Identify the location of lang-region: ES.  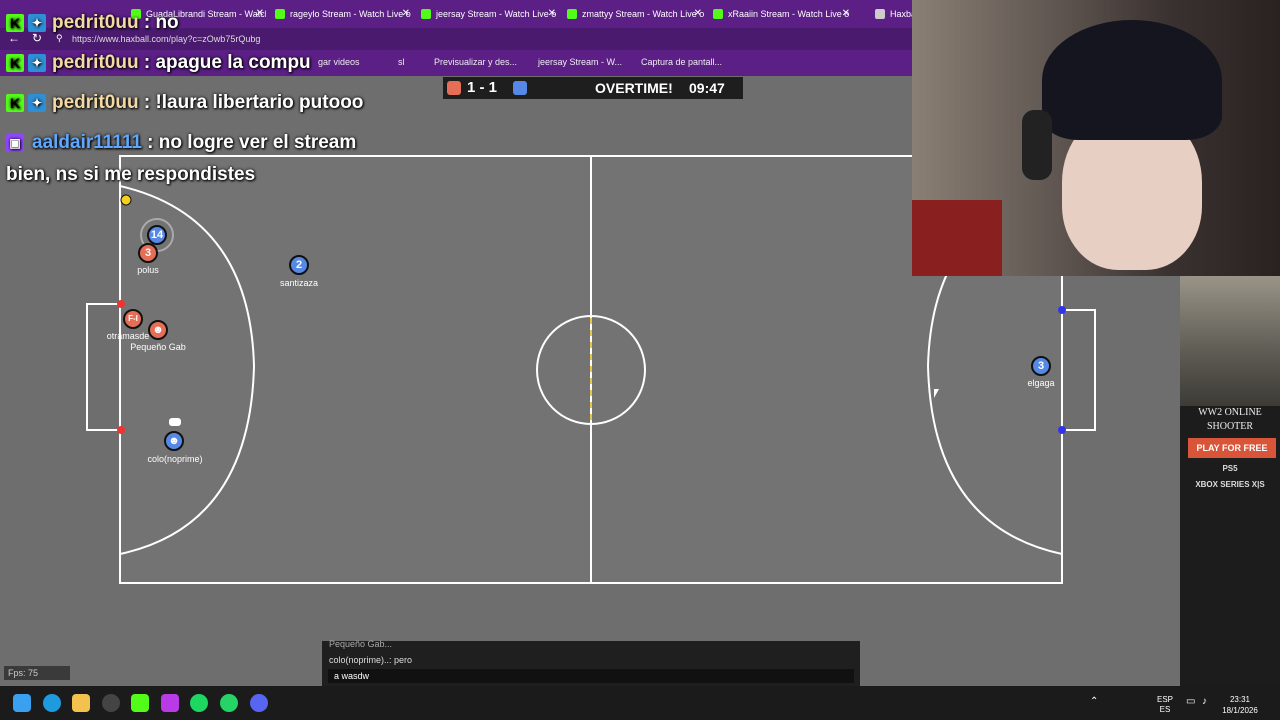
(1165, 709).